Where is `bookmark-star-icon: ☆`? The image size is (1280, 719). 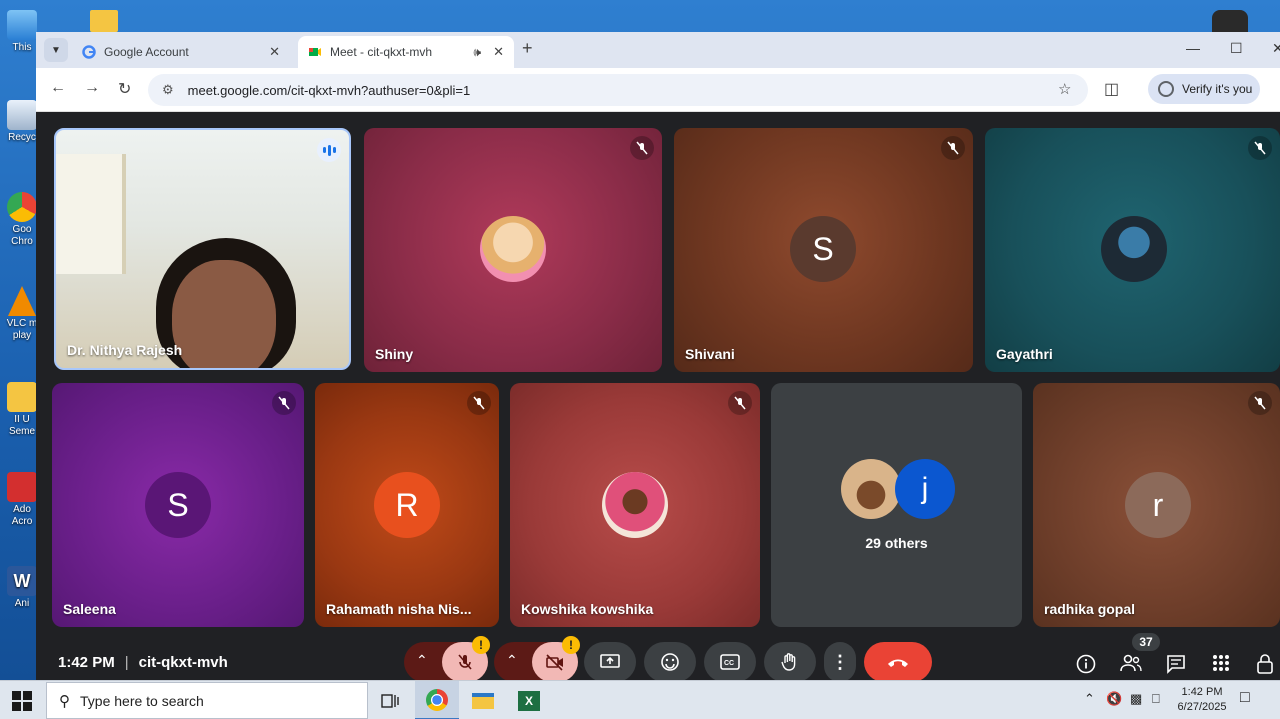
bookmark-star-icon: ☆ is located at coordinates (1064, 89).